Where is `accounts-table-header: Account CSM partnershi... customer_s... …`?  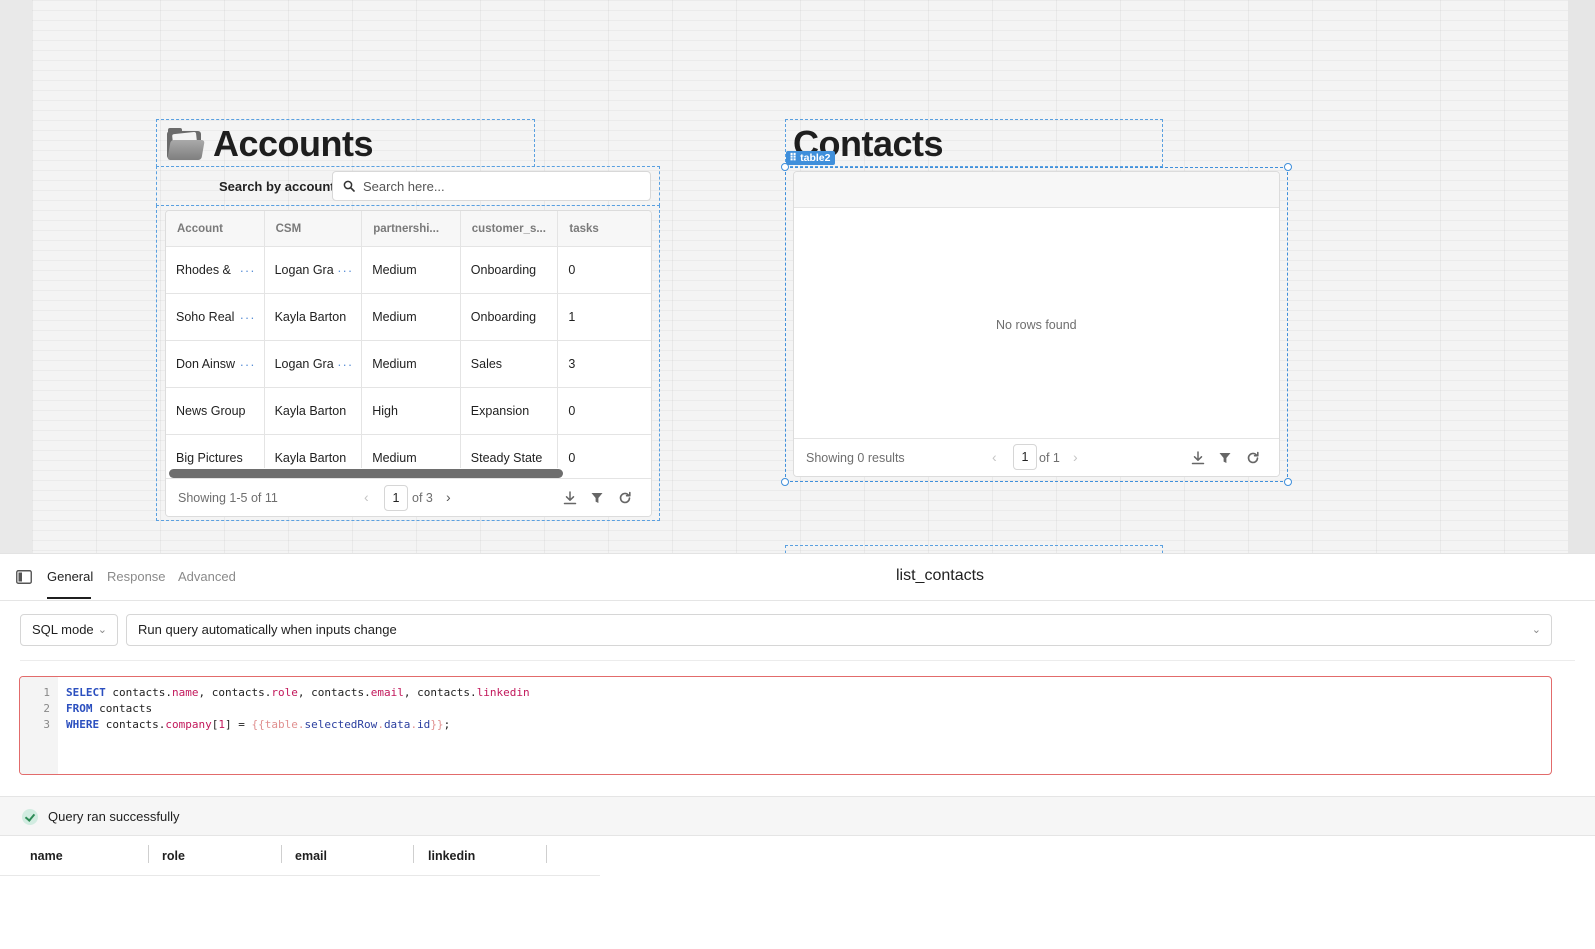
accounts-table-header: Account CSM partnershi... customer_s... … is located at coordinates (408, 229).